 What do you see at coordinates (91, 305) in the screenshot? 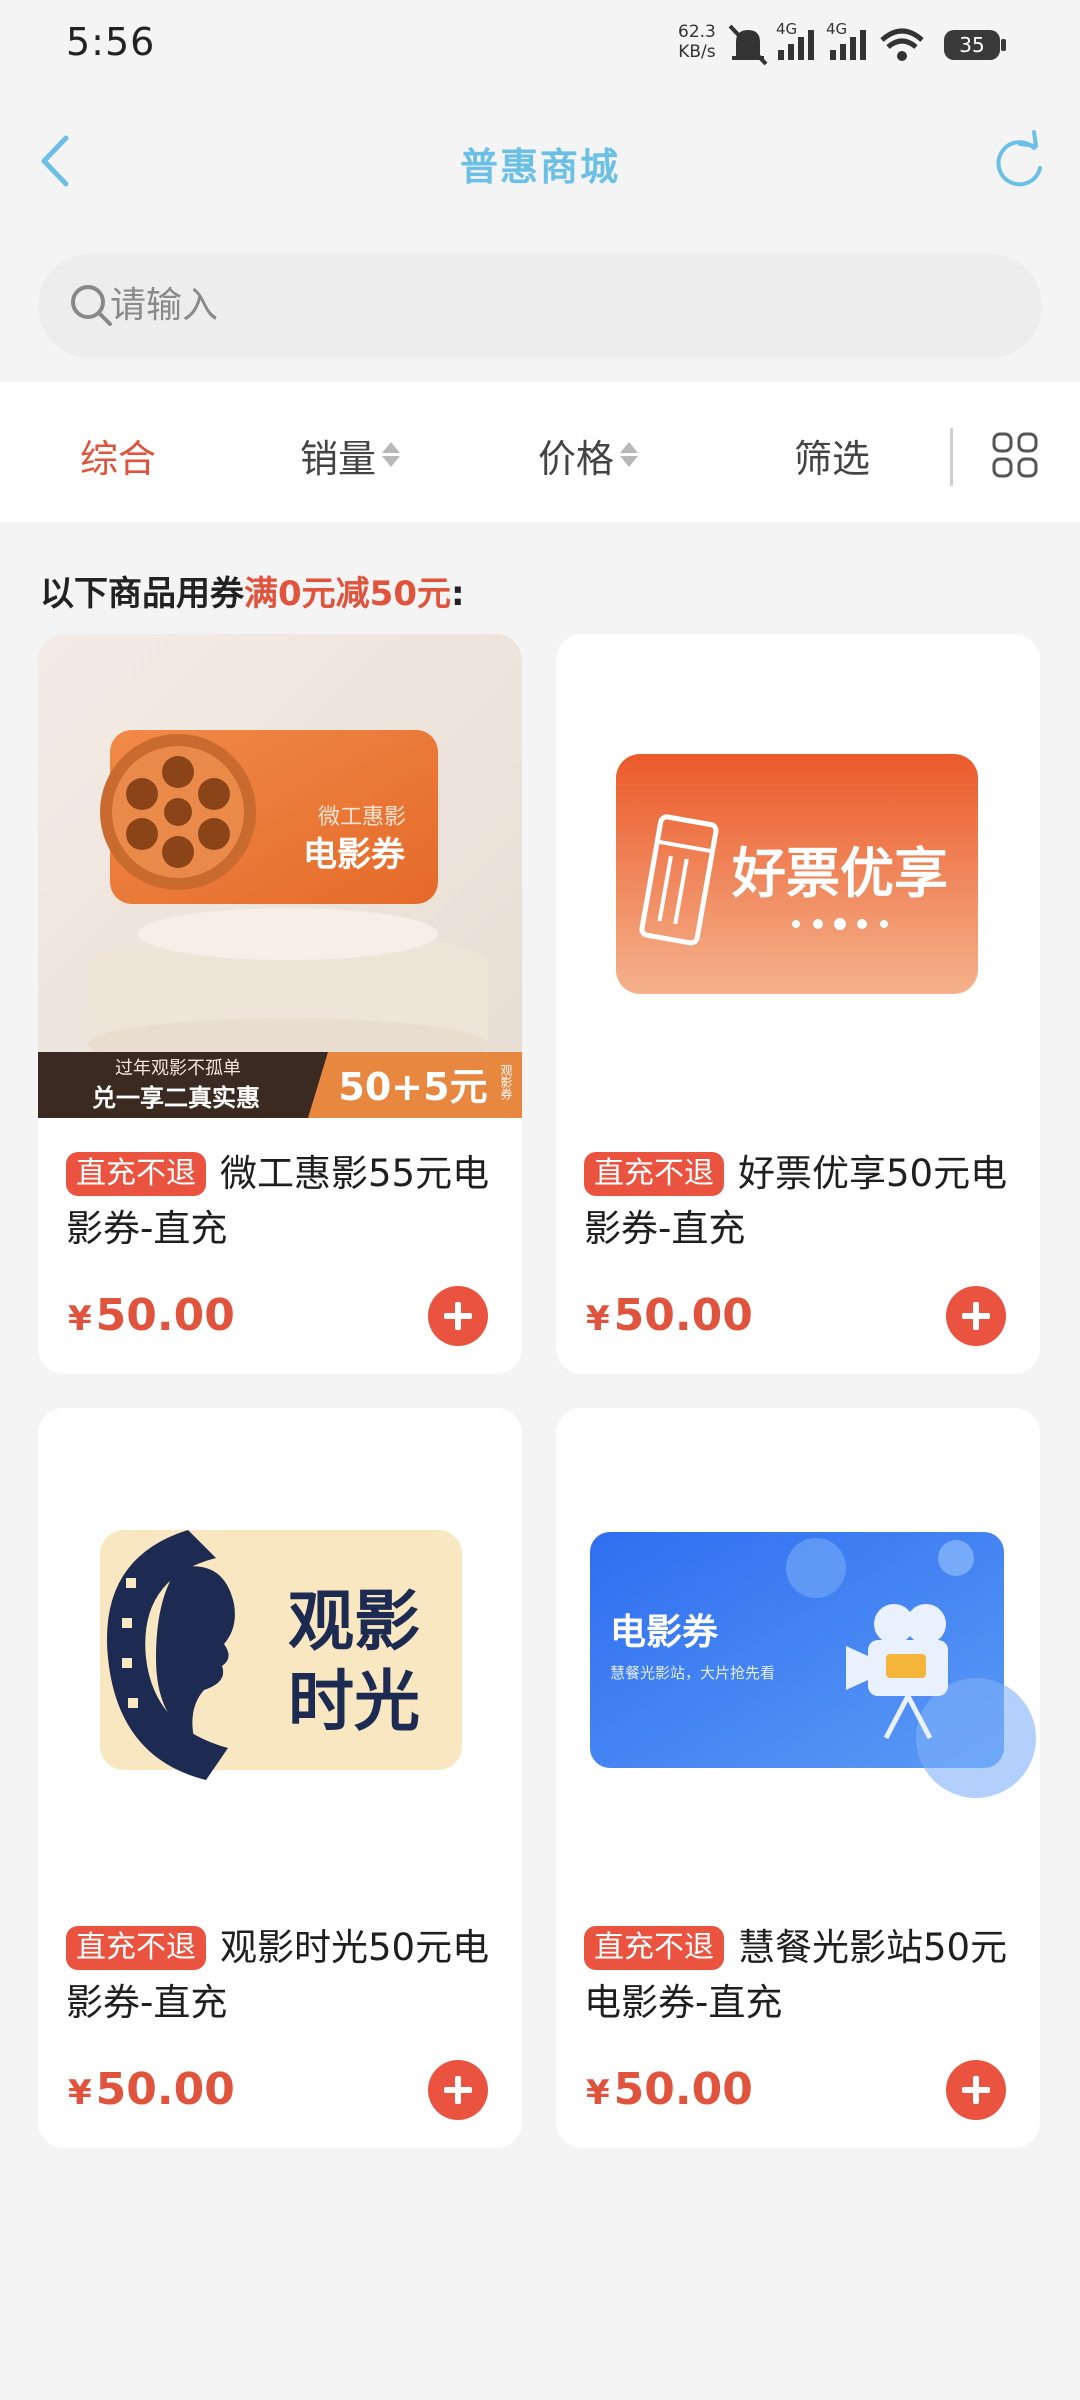
I see `search-icon` at bounding box center [91, 305].